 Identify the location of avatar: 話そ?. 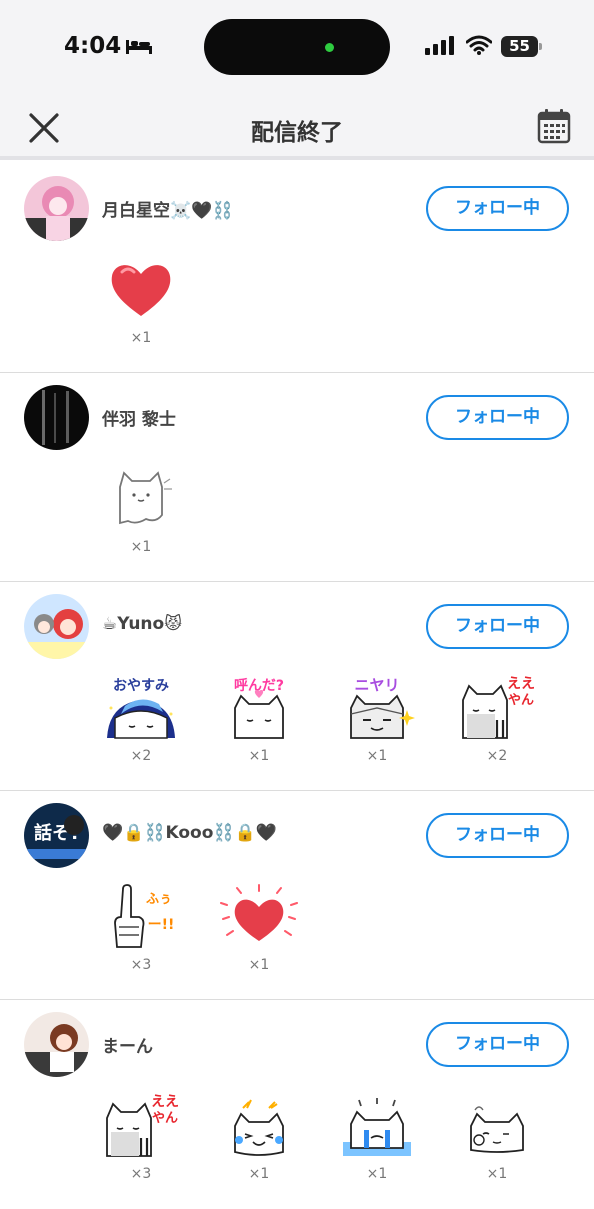
(56, 835).